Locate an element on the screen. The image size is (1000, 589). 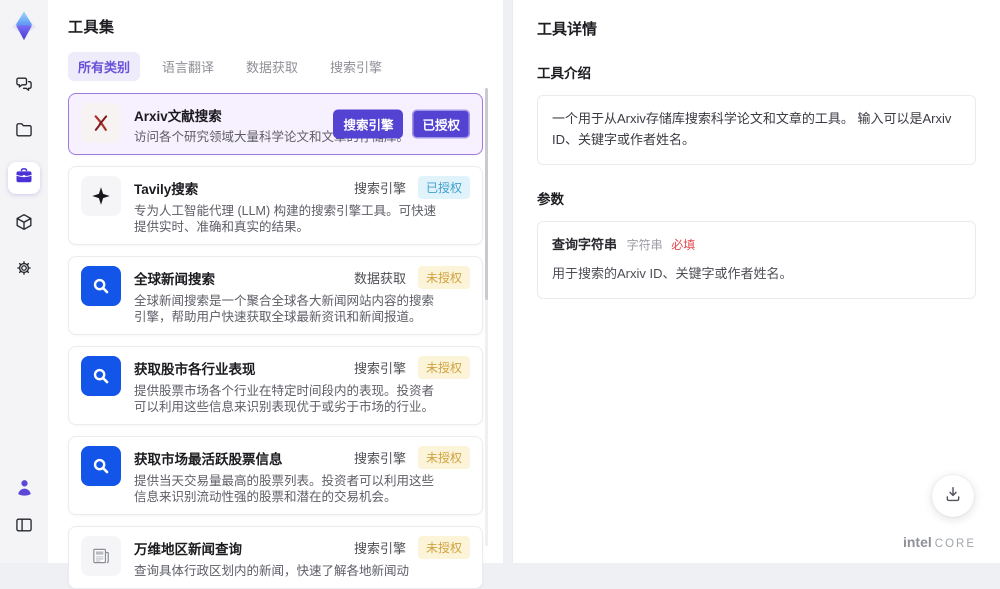
core-label: core is located at coordinates (955, 544).